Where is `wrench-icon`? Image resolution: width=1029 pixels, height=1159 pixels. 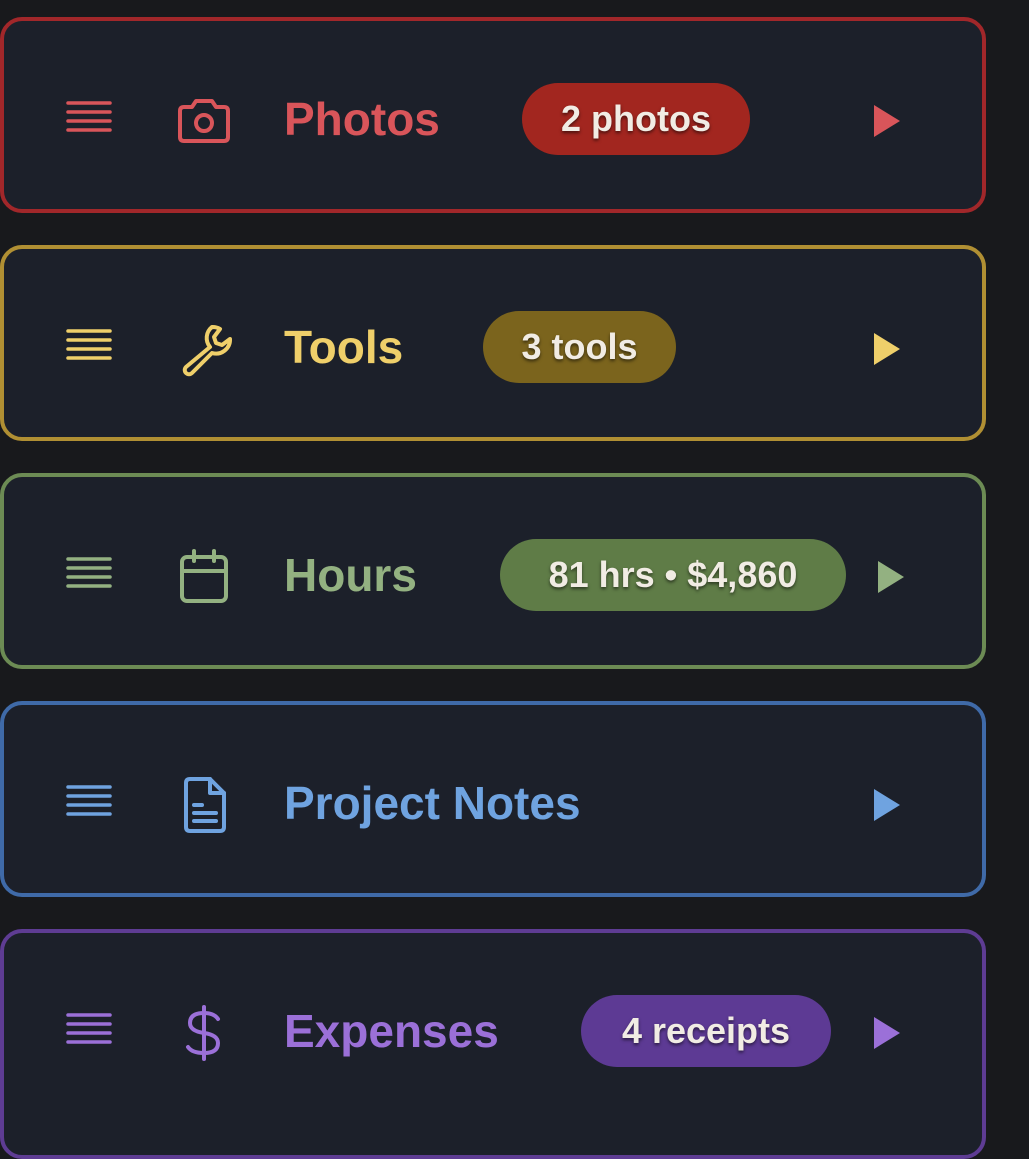 wrench-icon is located at coordinates (207, 350).